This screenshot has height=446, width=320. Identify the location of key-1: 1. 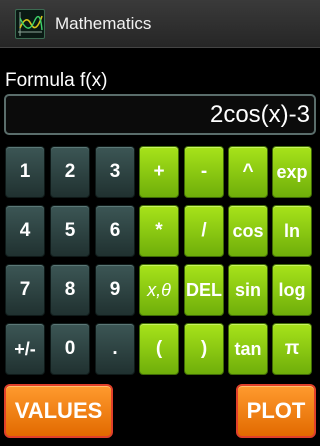
(25, 172).